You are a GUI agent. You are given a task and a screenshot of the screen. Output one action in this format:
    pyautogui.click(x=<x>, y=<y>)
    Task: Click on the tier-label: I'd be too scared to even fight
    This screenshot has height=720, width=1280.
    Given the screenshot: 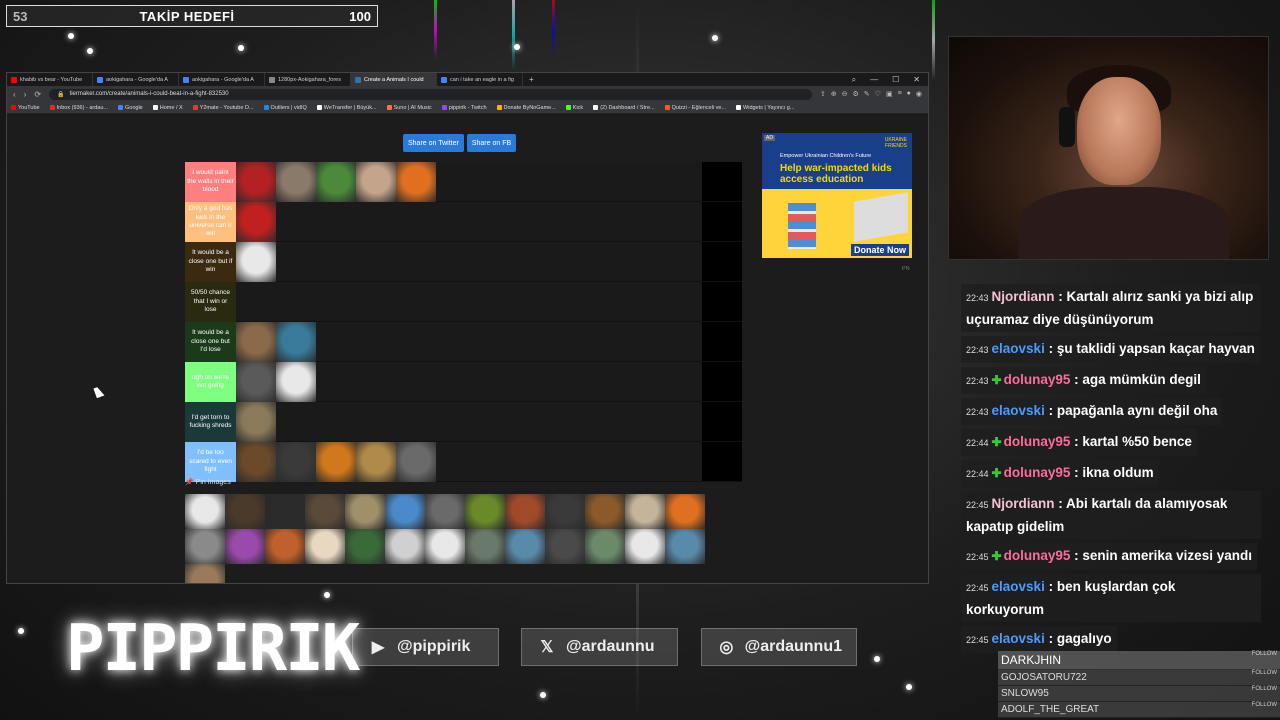 What is the action you would take?
    pyautogui.click(x=210, y=462)
    